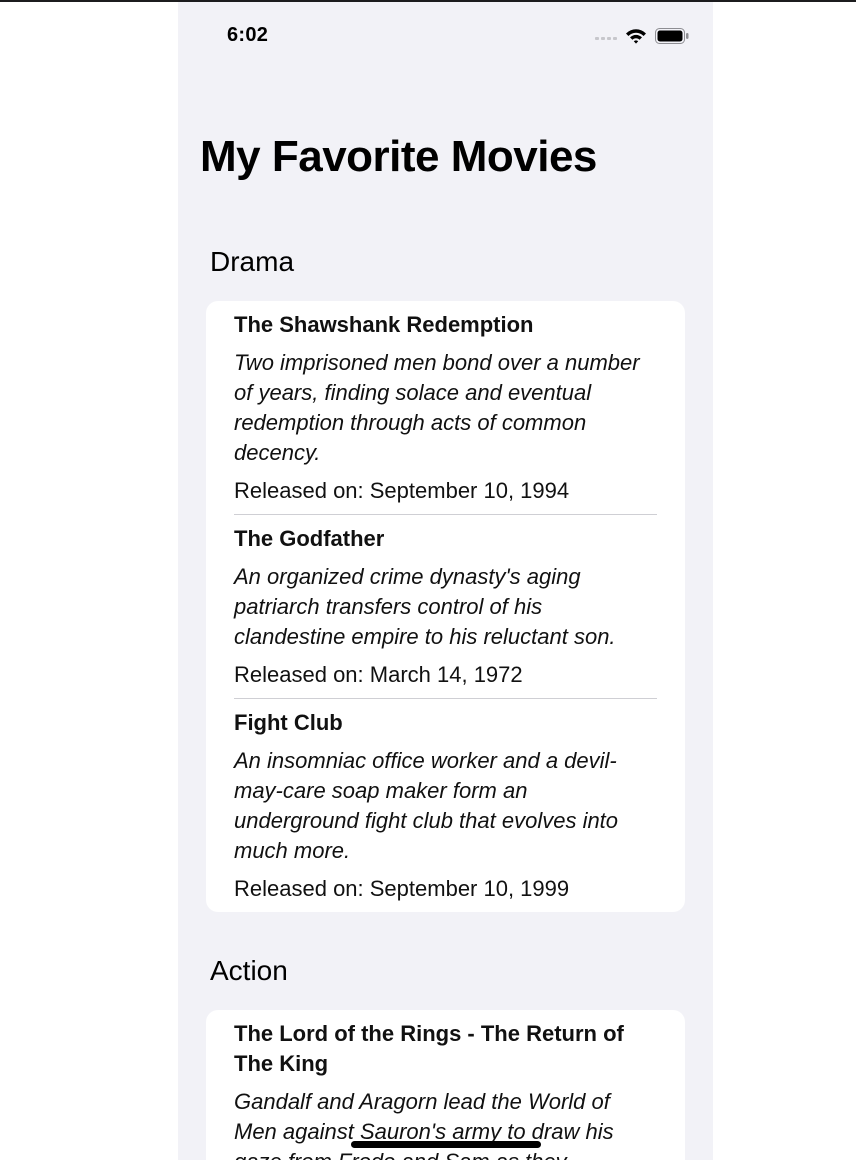 Image resolution: width=856 pixels, height=1160 pixels. What do you see at coordinates (446, 1144) in the screenshot?
I see `home-indicator` at bounding box center [446, 1144].